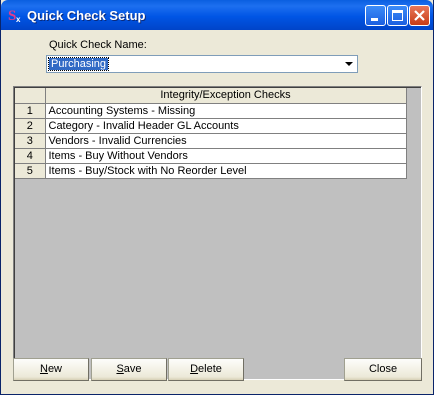 The image size is (434, 395). I want to click on table-row: 1 Accounting Systems - Missing, so click(211, 111).